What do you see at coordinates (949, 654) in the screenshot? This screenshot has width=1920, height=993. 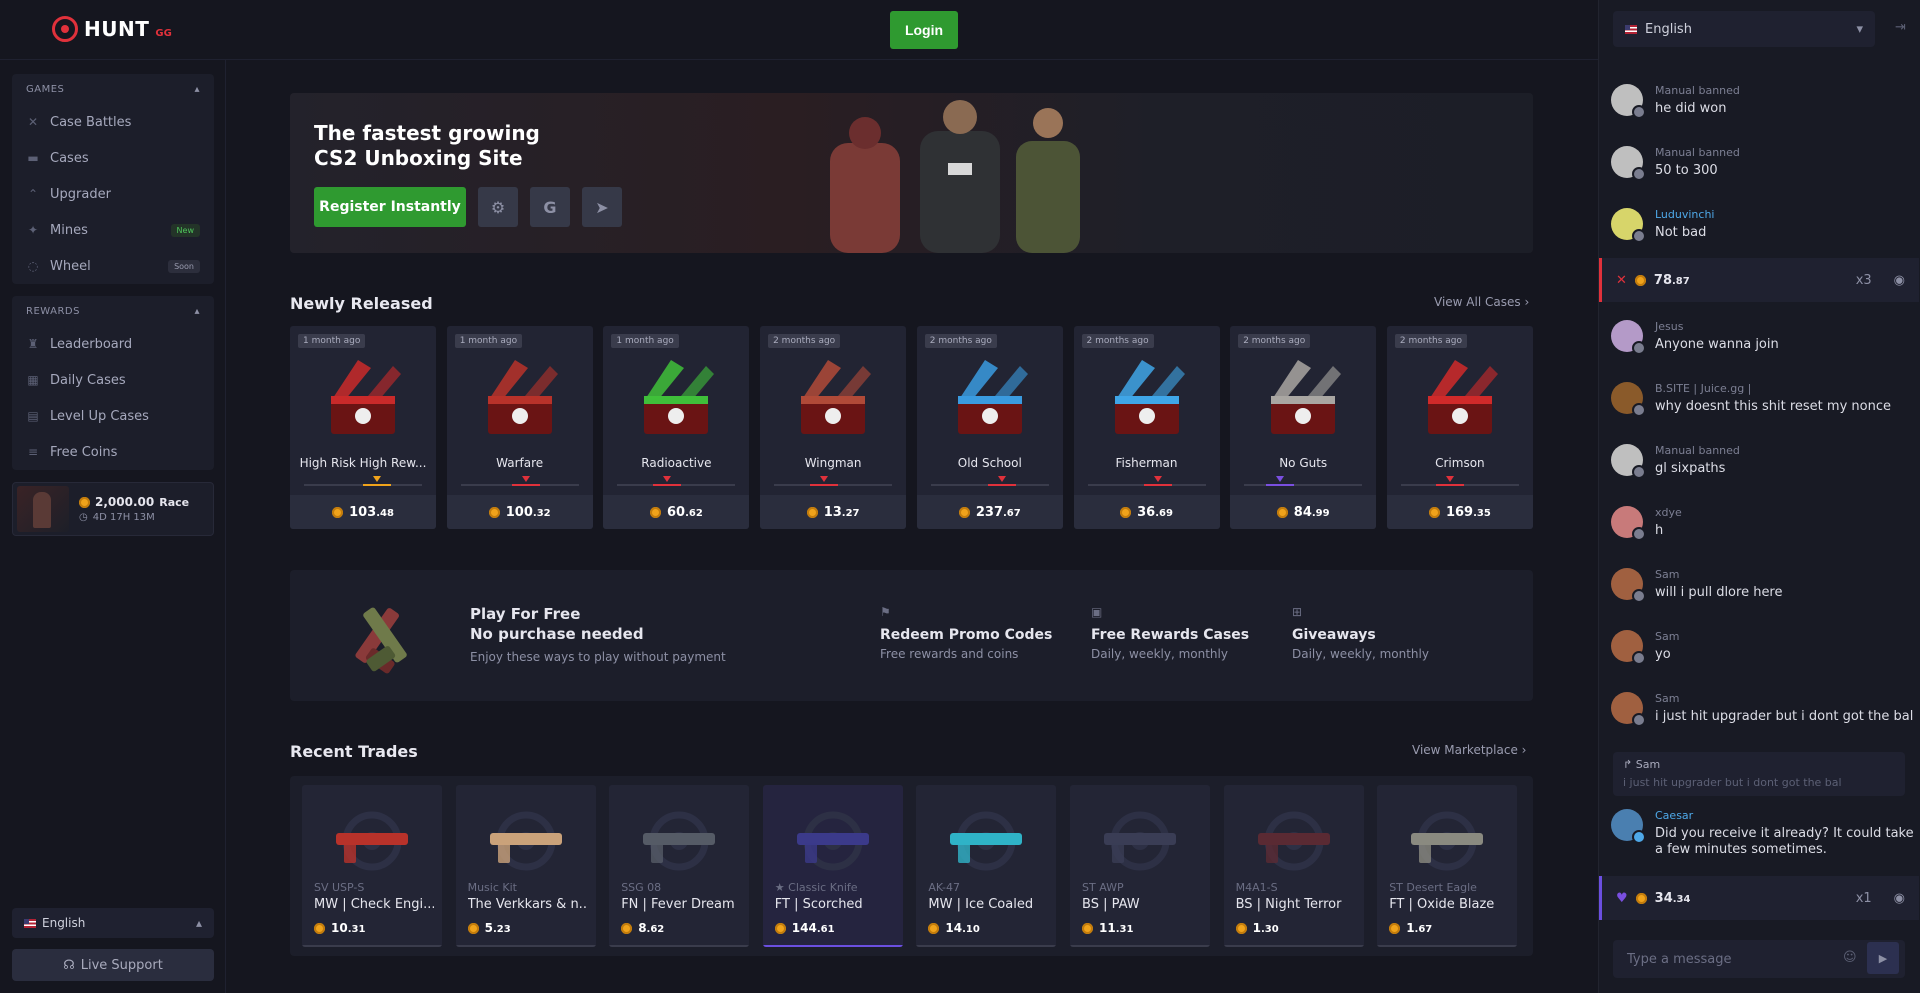 I see `promo-item-sub: Free rewards and coins` at bounding box center [949, 654].